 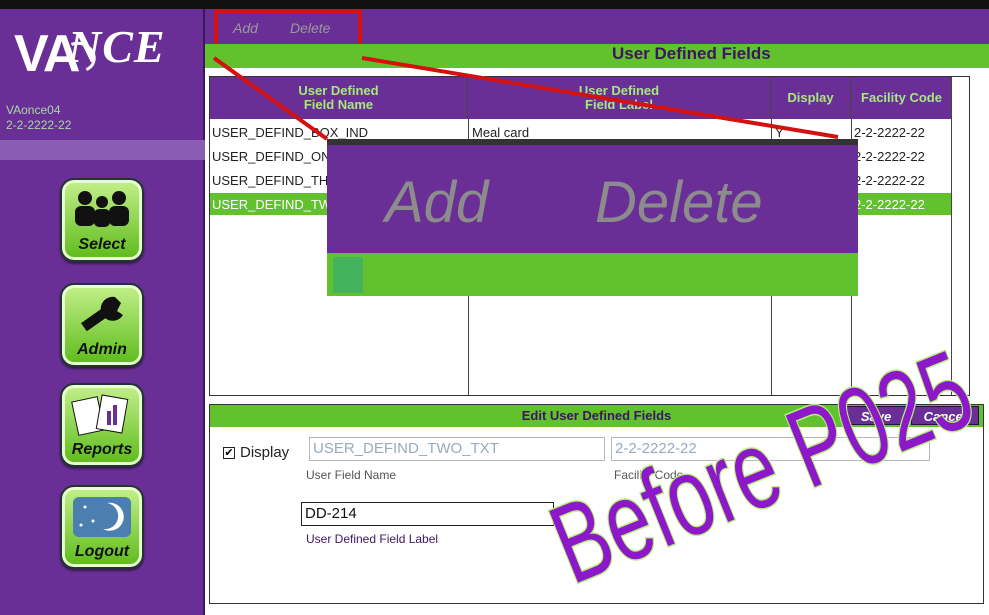 I want to click on nav-select-button: Select, so click(x=102, y=220).